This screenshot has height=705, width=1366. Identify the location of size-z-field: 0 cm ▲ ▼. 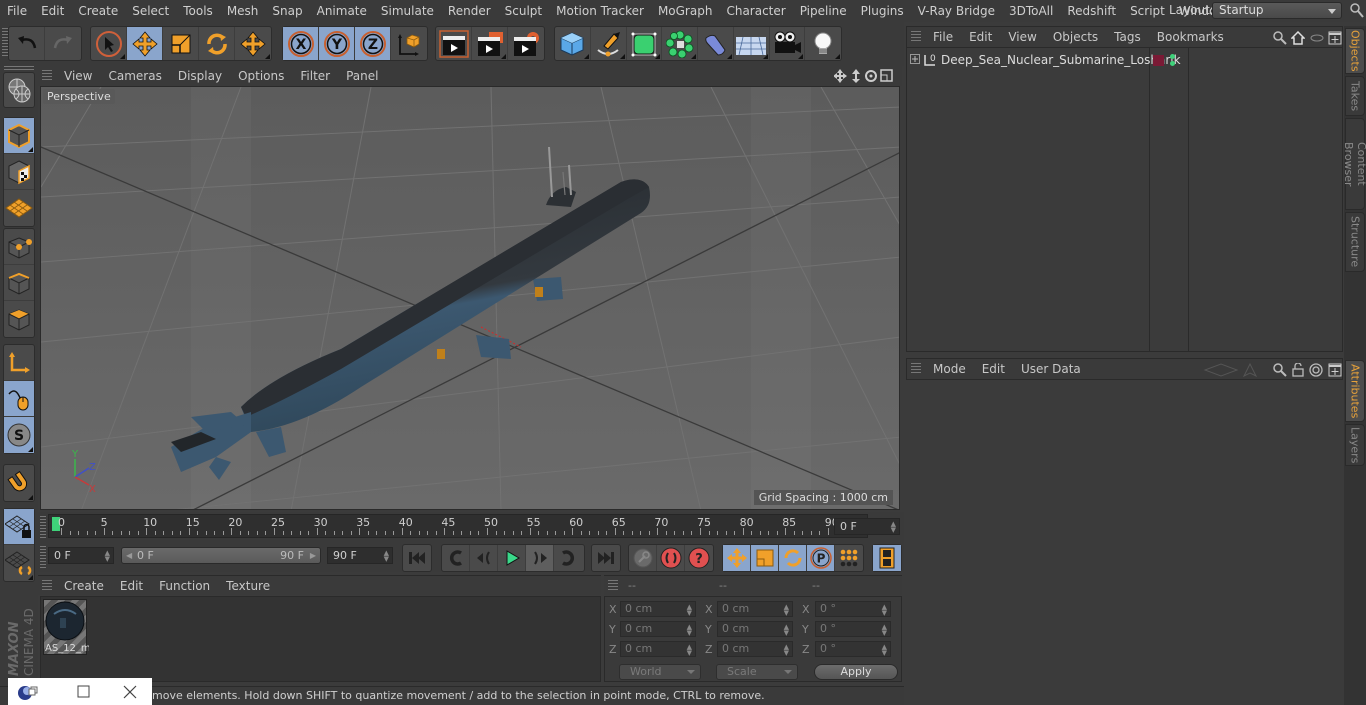
(755, 649).